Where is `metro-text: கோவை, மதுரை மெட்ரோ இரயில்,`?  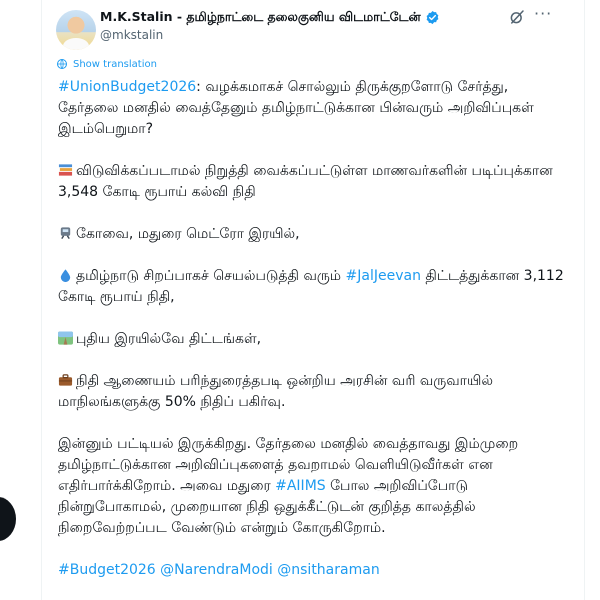 metro-text: கோவை, மதுரை மெட்ரோ இரயில், is located at coordinates (188, 234).